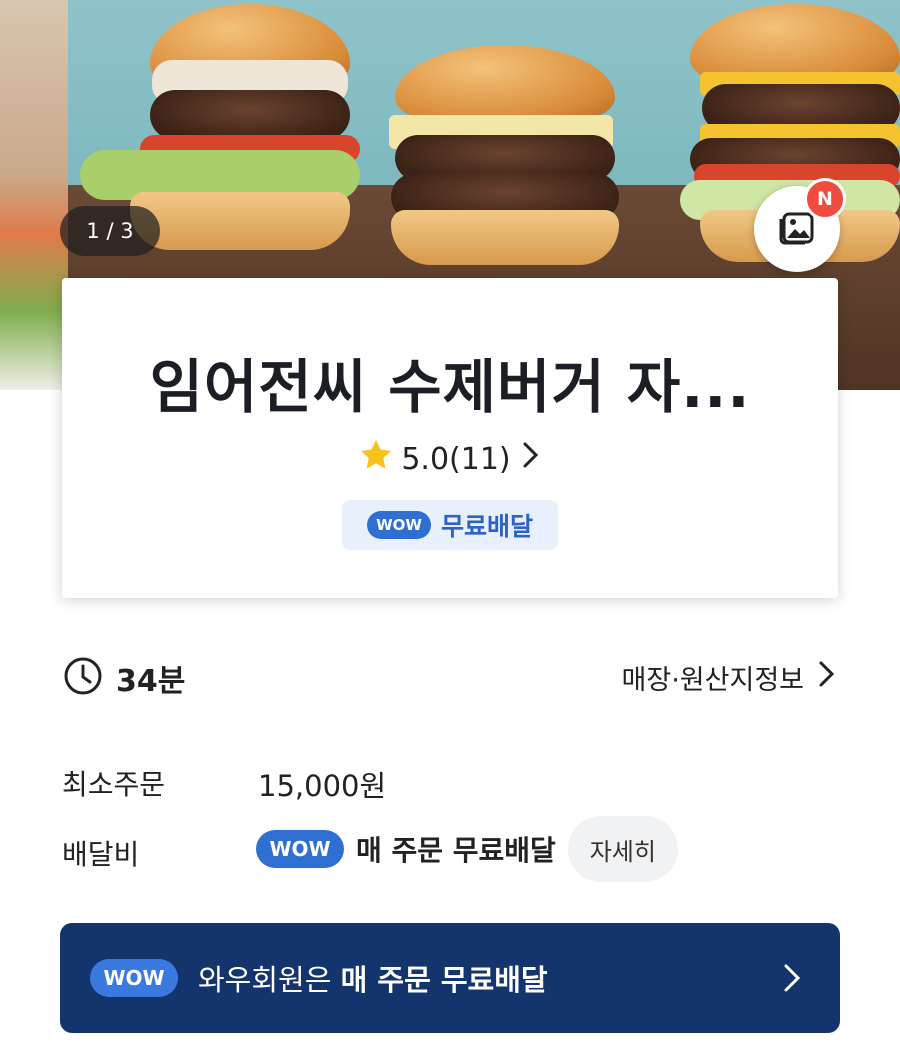 This screenshot has height=1053, width=900. I want to click on delivery-fee-label: 배달비, so click(101, 854).